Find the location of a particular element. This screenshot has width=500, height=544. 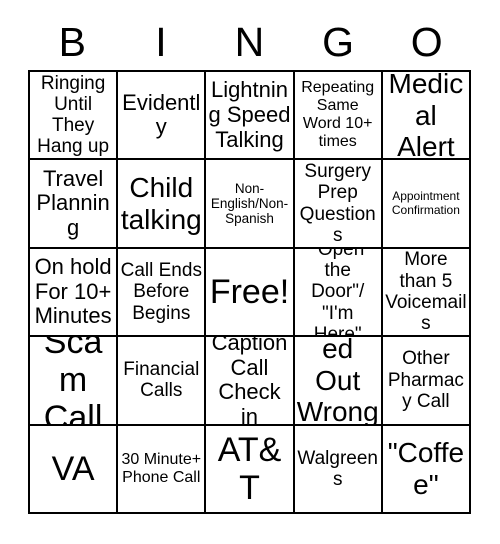

bingo-cell: More than 5 Voicemails is located at coordinates (426, 293).